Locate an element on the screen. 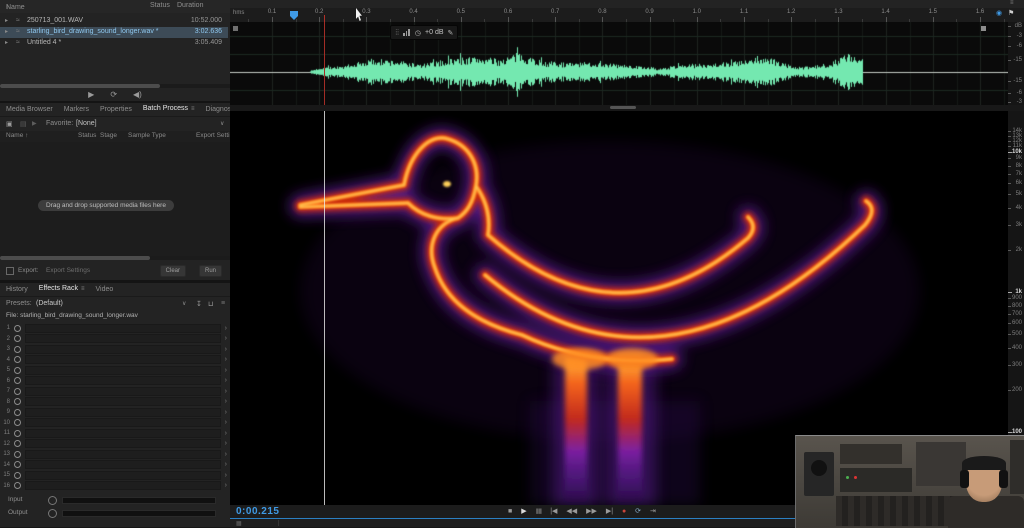 This screenshot has width=1024, height=528. hud-gain-value: +0 dB is located at coordinates (434, 32).